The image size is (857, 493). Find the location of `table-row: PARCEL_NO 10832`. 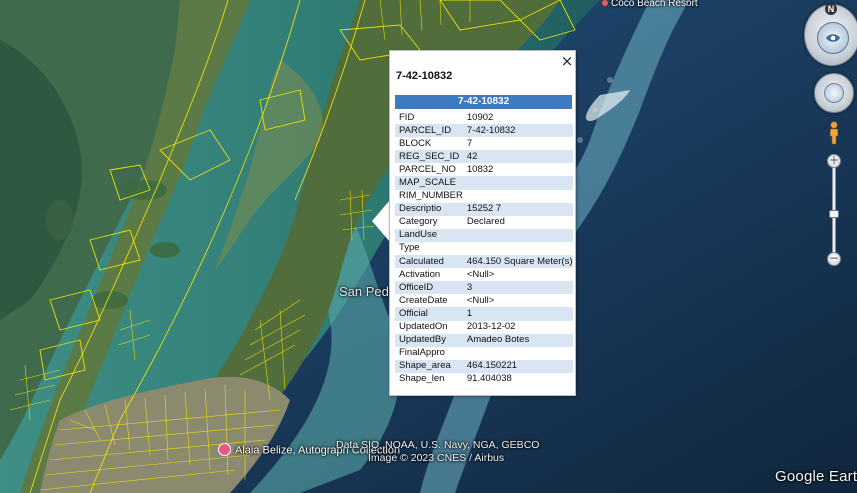

table-row: PARCEL_NO 10832 is located at coordinates (484, 169).